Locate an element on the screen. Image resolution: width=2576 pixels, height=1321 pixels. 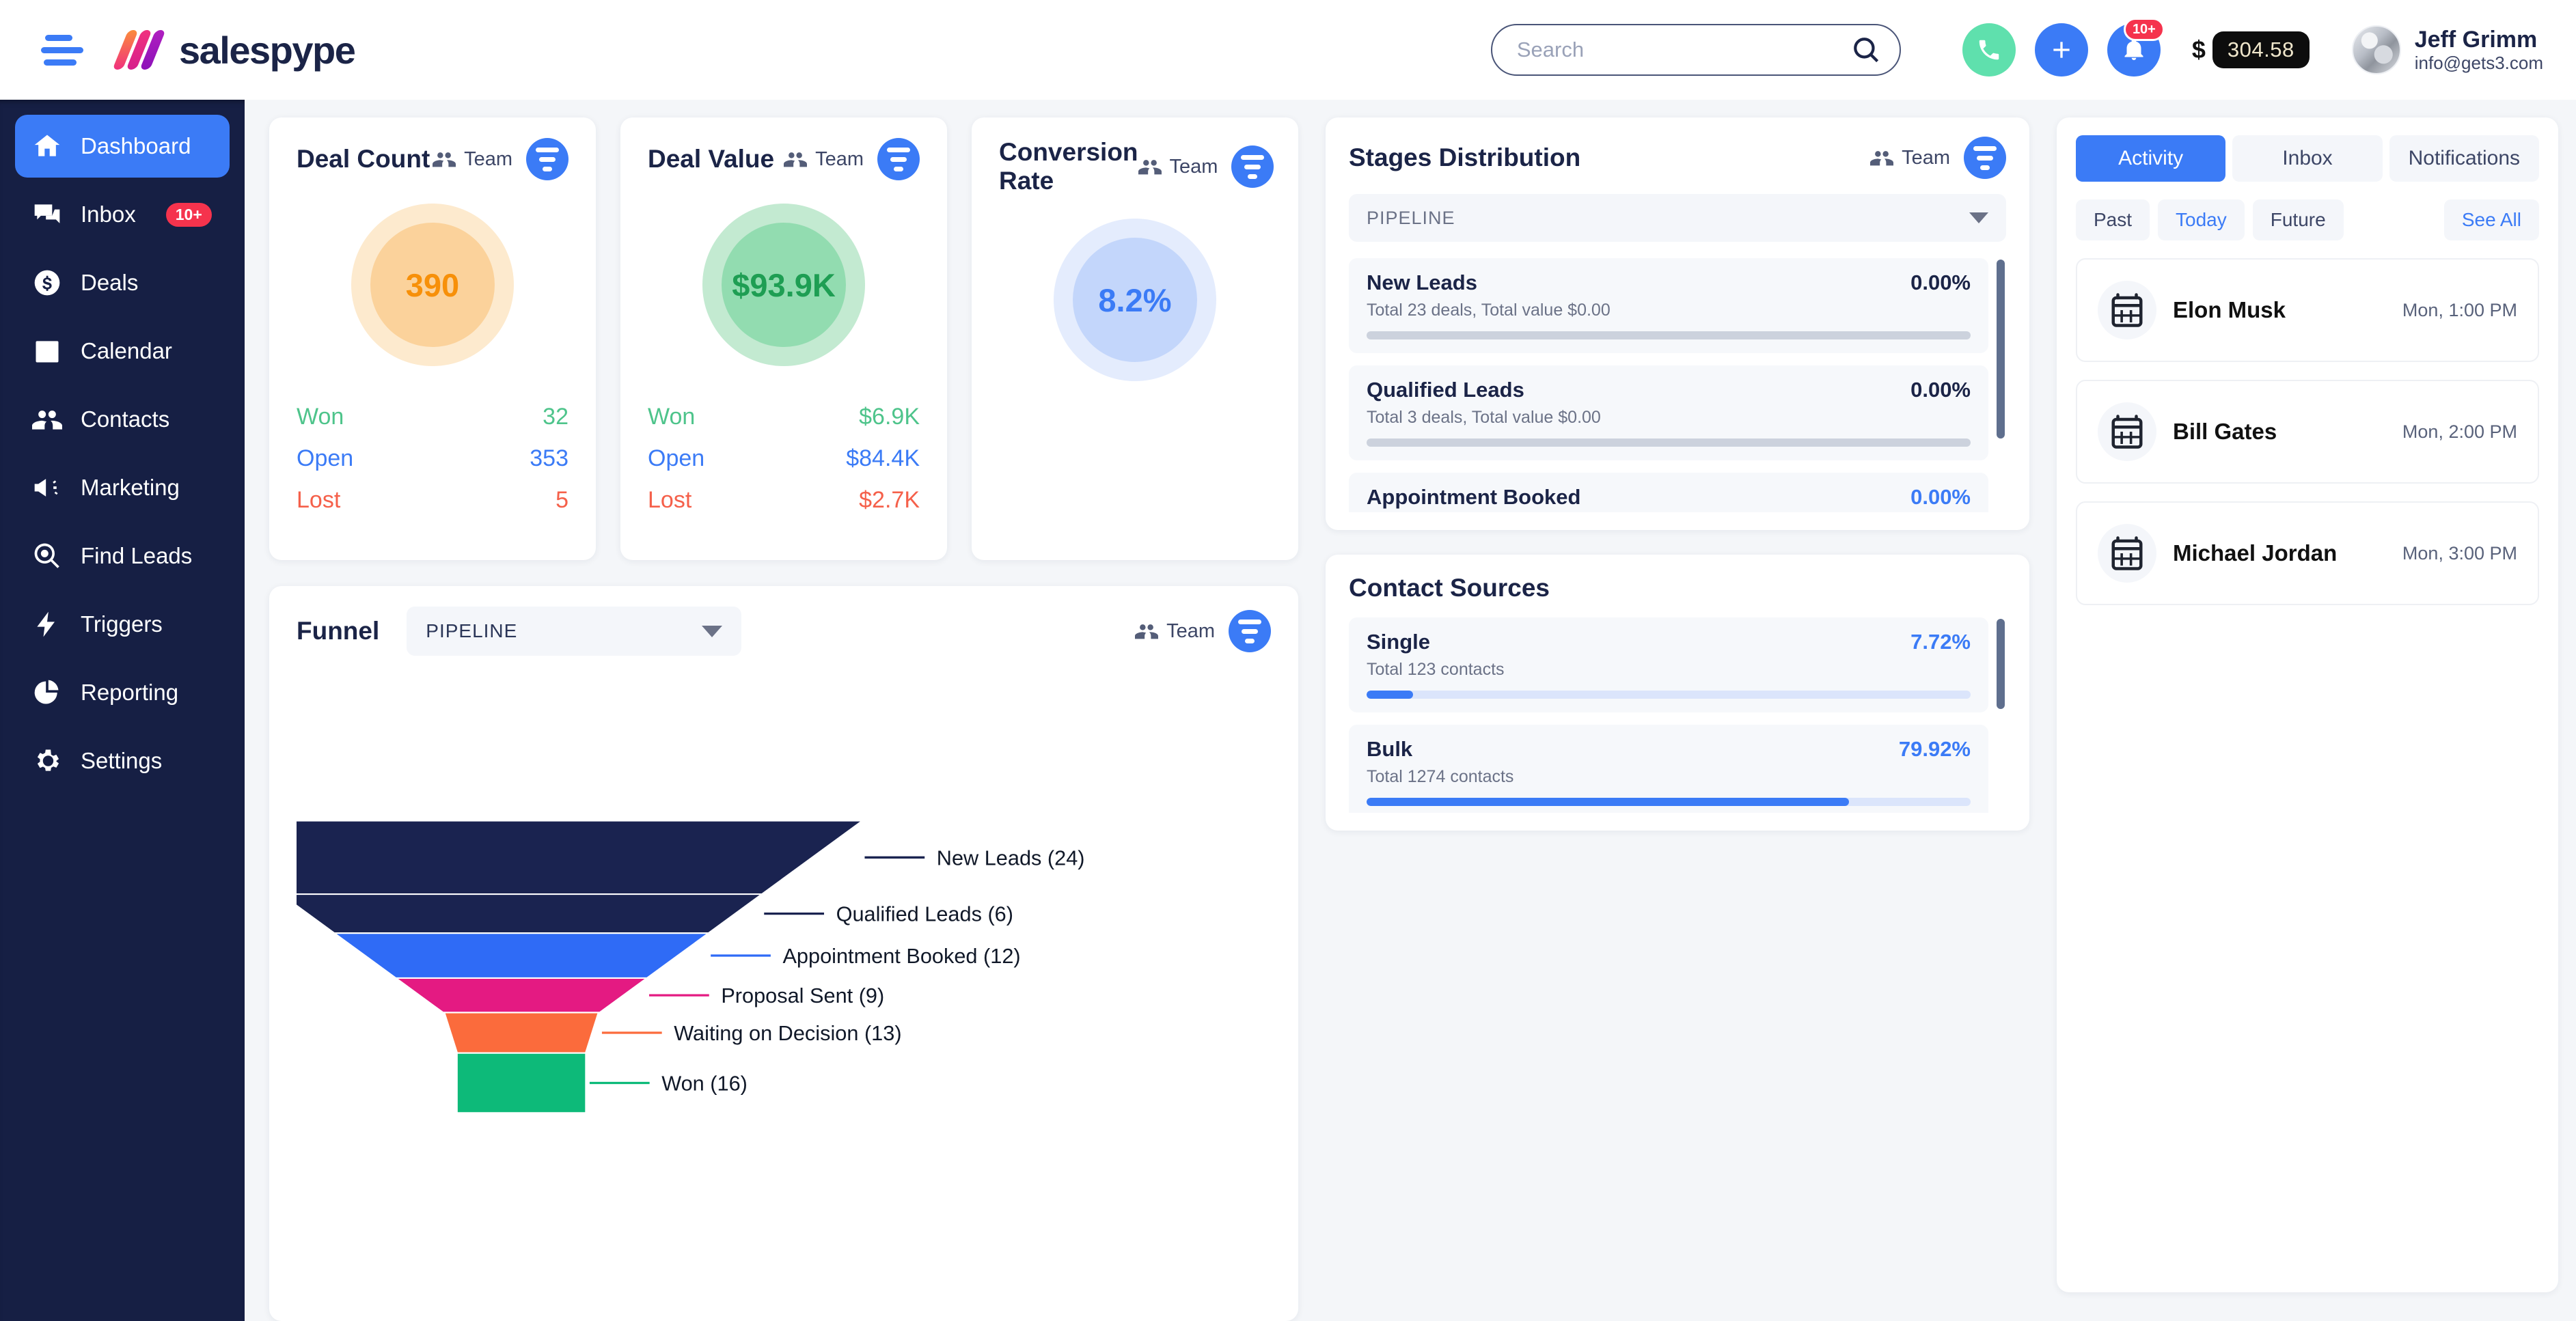
list-item-subtitle: Total 123 contacts is located at coordinates (1436, 669).